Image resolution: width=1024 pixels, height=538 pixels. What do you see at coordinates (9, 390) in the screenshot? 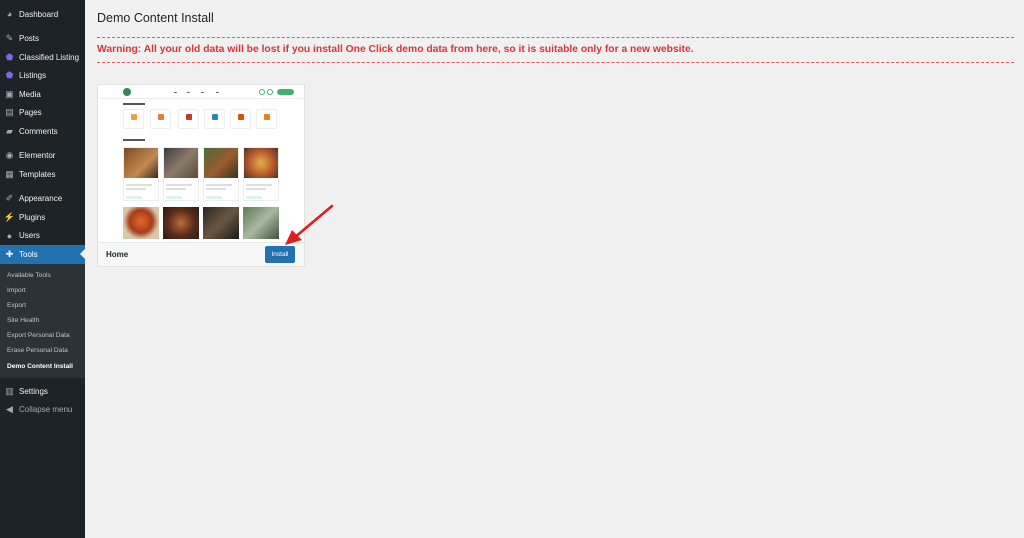
I see `settings-icon: ▥` at bounding box center [9, 390].